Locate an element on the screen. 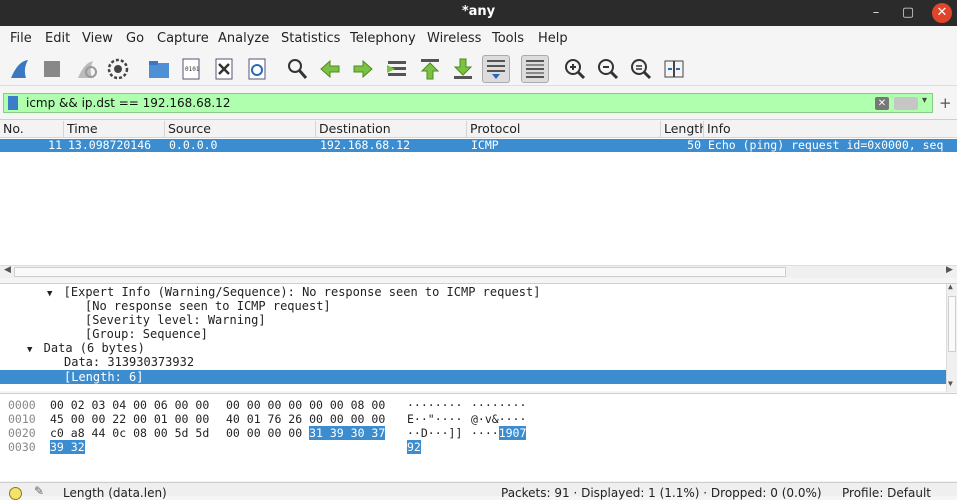  svg-text: 0101 is located at coordinates (192, 69).